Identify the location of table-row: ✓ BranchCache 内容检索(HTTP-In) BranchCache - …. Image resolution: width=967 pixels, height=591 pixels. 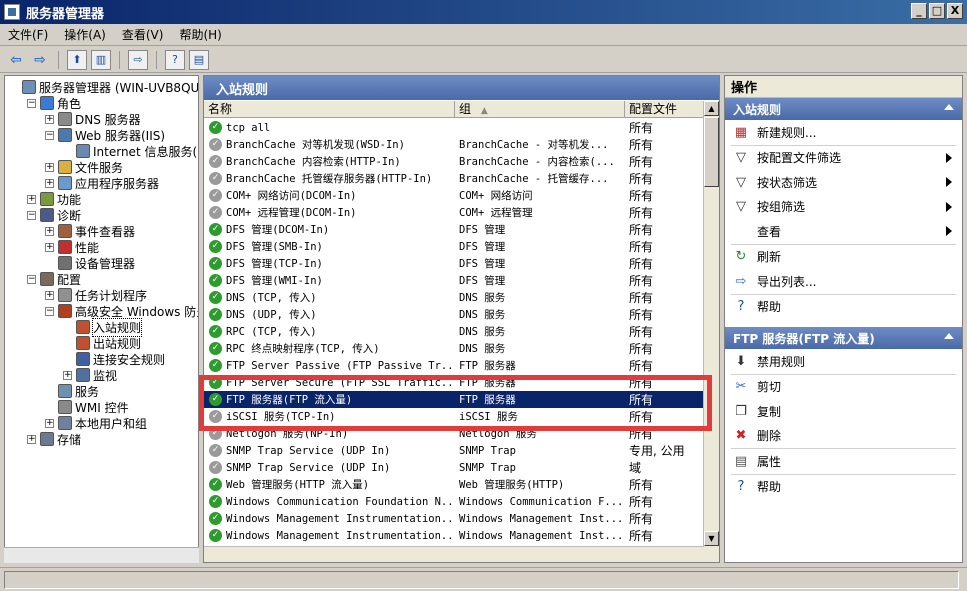
(454, 161).